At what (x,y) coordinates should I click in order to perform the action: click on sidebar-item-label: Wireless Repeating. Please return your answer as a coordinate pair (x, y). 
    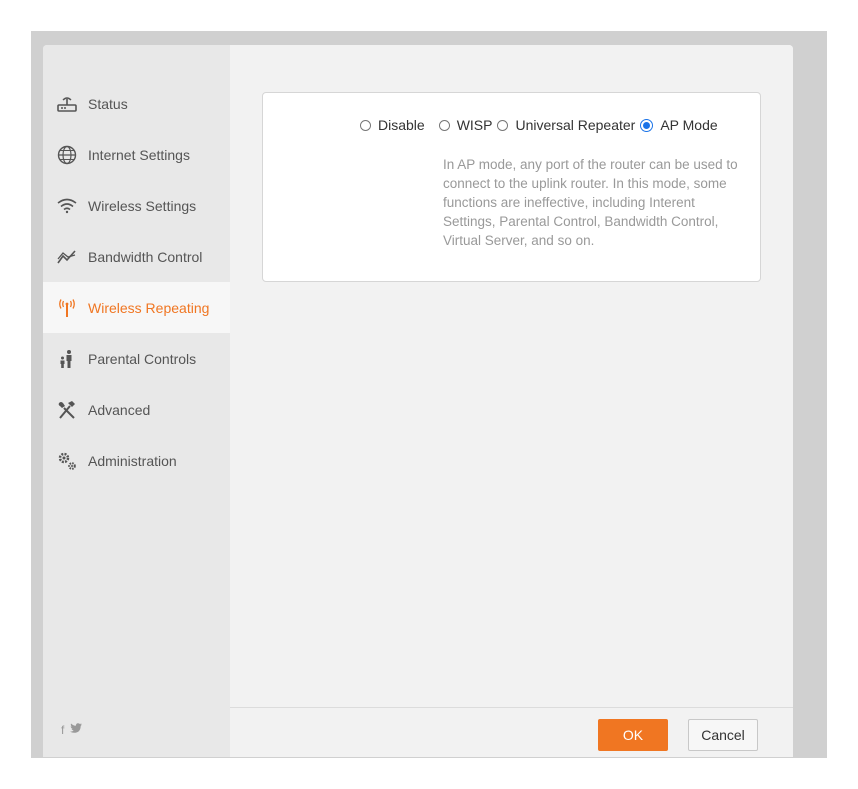
    Looking at the image, I should click on (149, 307).